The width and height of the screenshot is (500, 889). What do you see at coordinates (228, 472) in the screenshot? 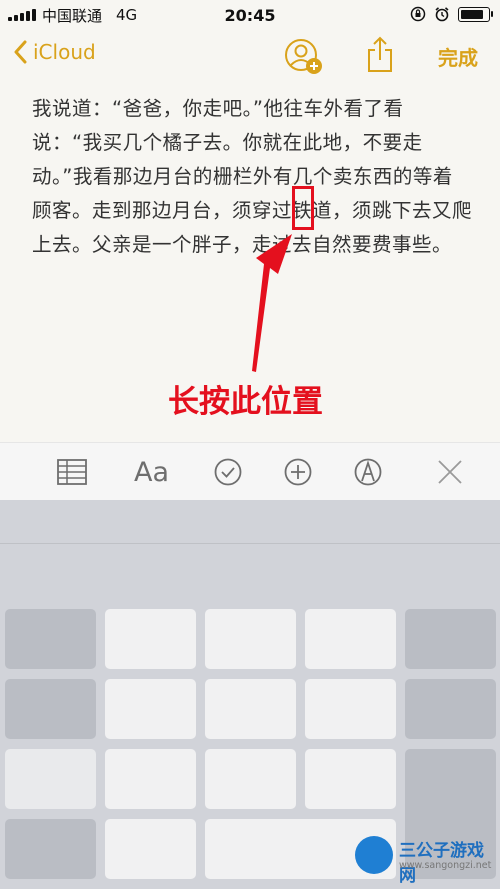
I see `checklist-icon` at bounding box center [228, 472].